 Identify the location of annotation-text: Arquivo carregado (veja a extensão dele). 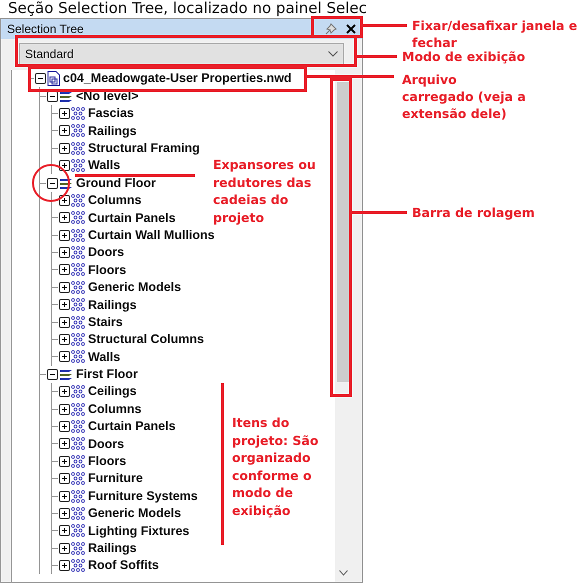
(464, 96).